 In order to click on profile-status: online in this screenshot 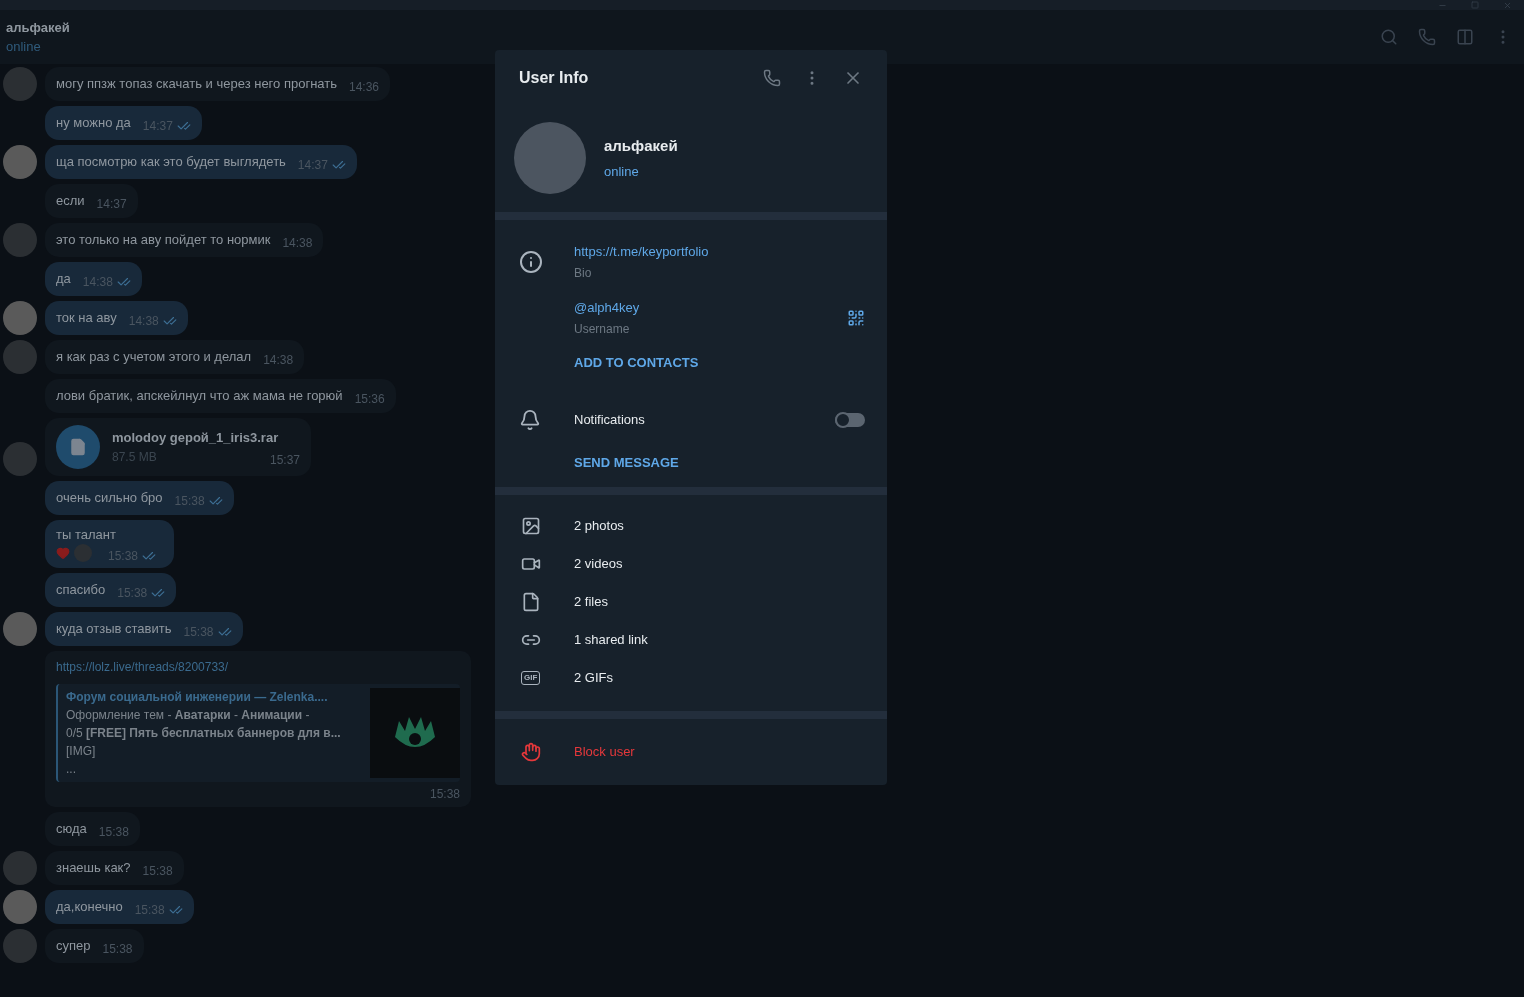, I will do `click(622, 171)`.